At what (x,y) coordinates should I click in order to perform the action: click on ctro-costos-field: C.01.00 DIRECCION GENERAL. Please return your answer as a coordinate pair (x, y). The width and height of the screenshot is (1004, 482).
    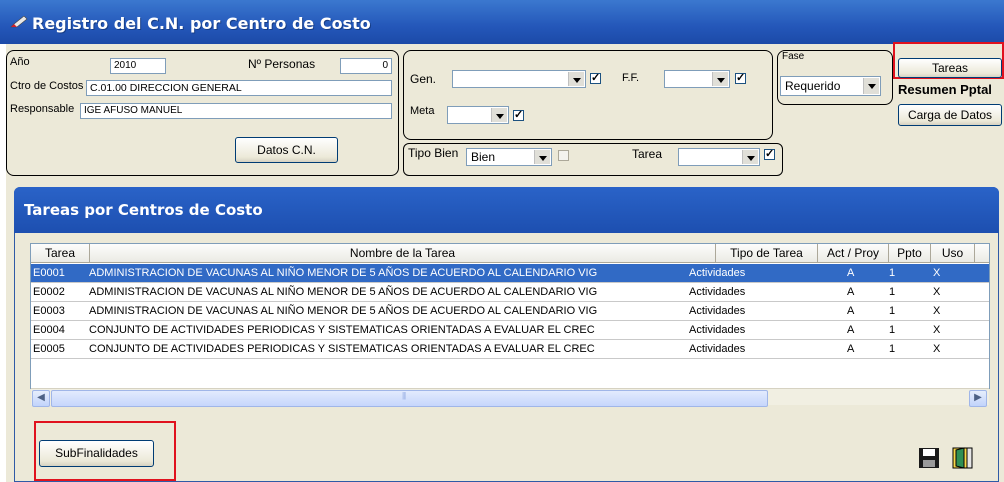
    Looking at the image, I should click on (239, 88).